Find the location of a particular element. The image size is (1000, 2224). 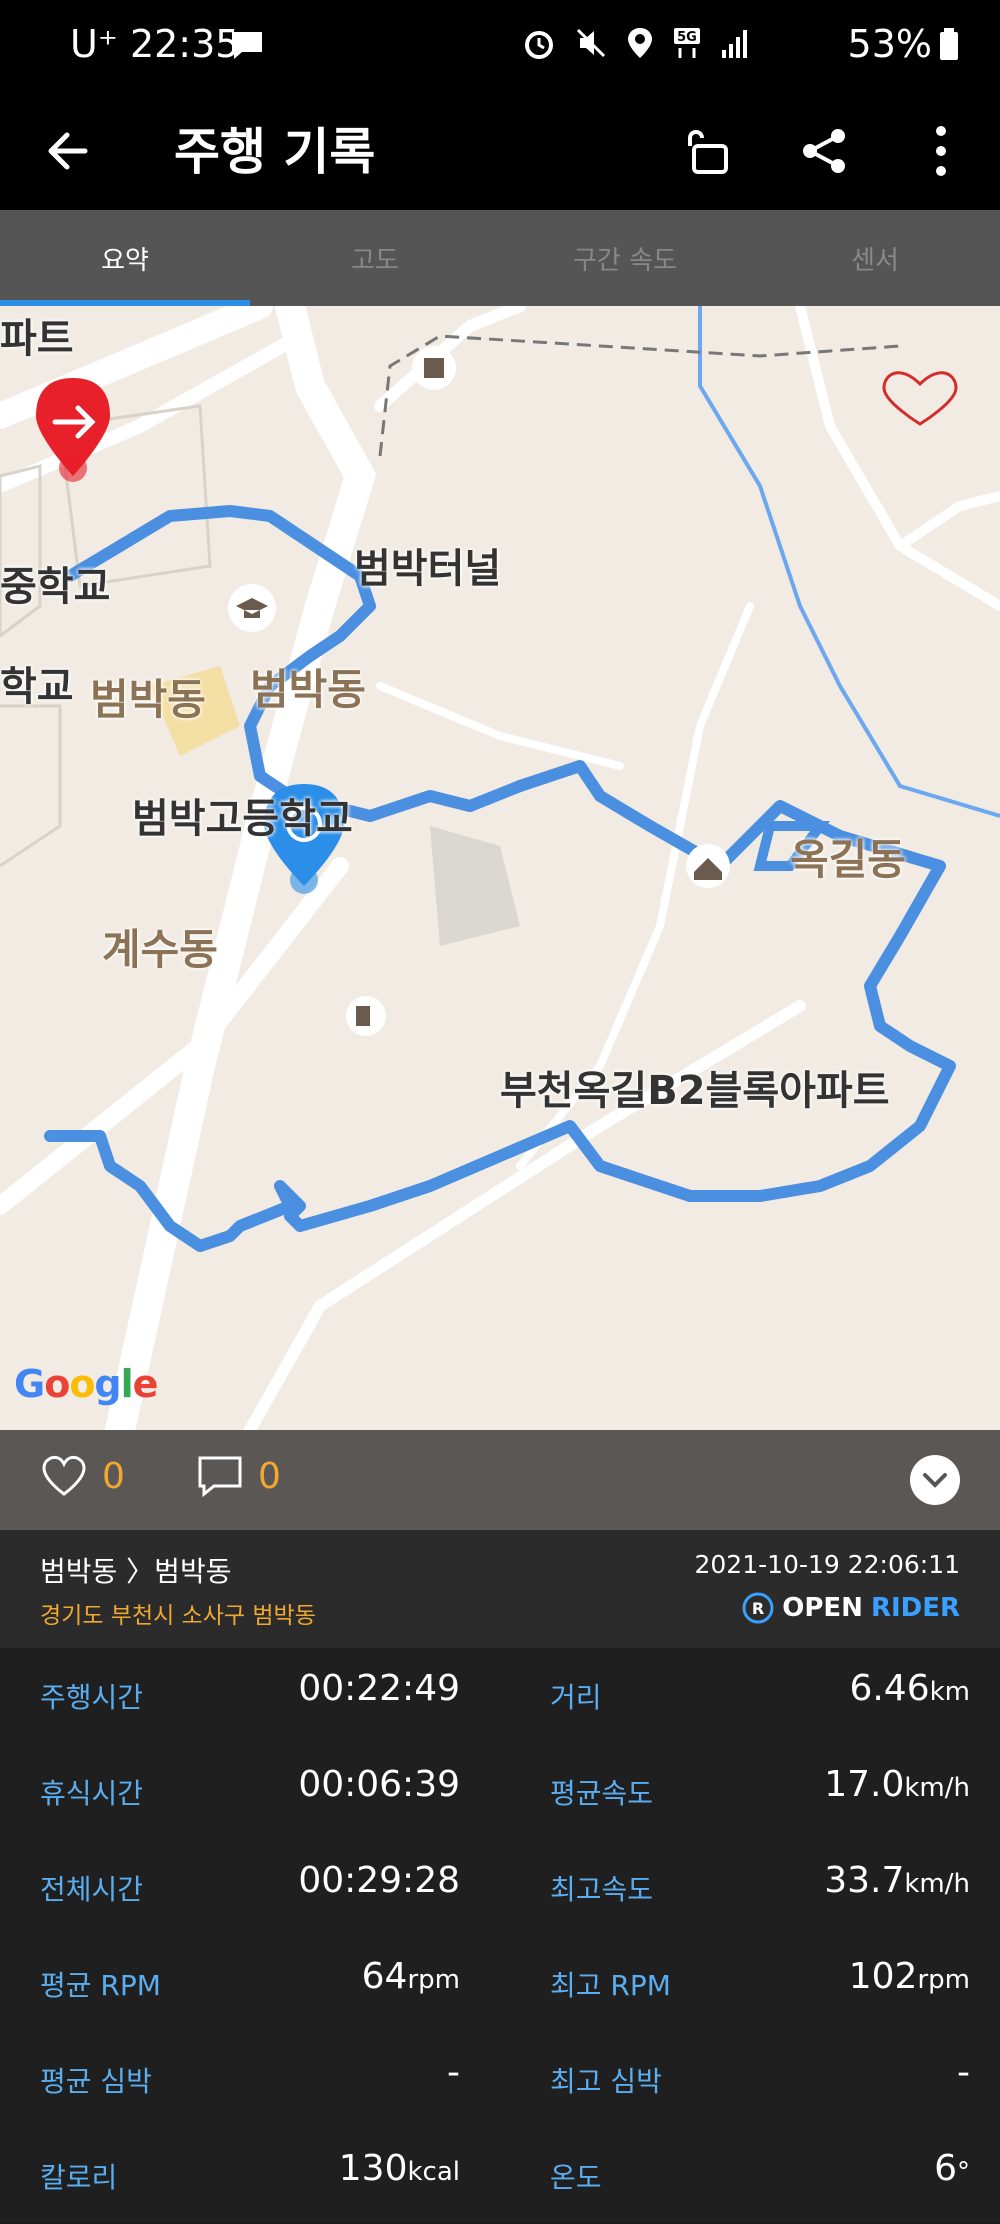

battery-percent: 53% is located at coordinates (889, 44).